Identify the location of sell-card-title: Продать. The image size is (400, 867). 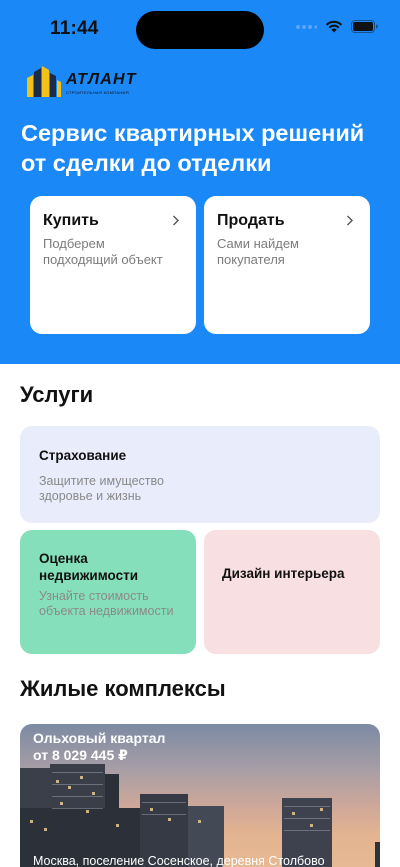
(251, 220).